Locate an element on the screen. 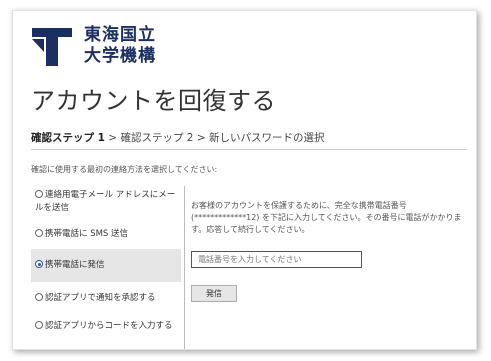 The width and height of the screenshot is (491, 361). university-logo-icon is located at coordinates (52, 47).